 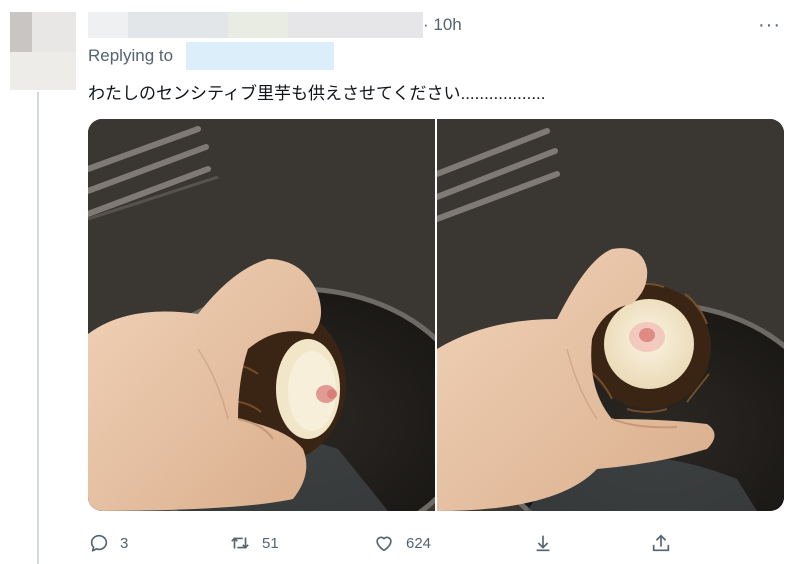 I want to click on tweet-time: · 10h, so click(x=442, y=25).